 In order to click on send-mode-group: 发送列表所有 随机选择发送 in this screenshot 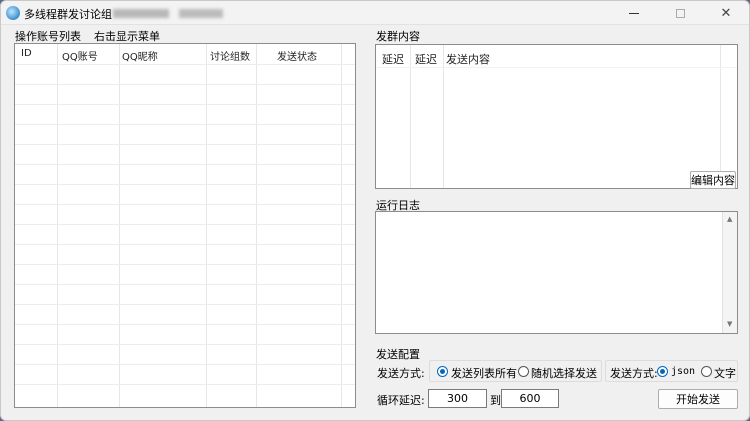, I will do `click(515, 371)`.